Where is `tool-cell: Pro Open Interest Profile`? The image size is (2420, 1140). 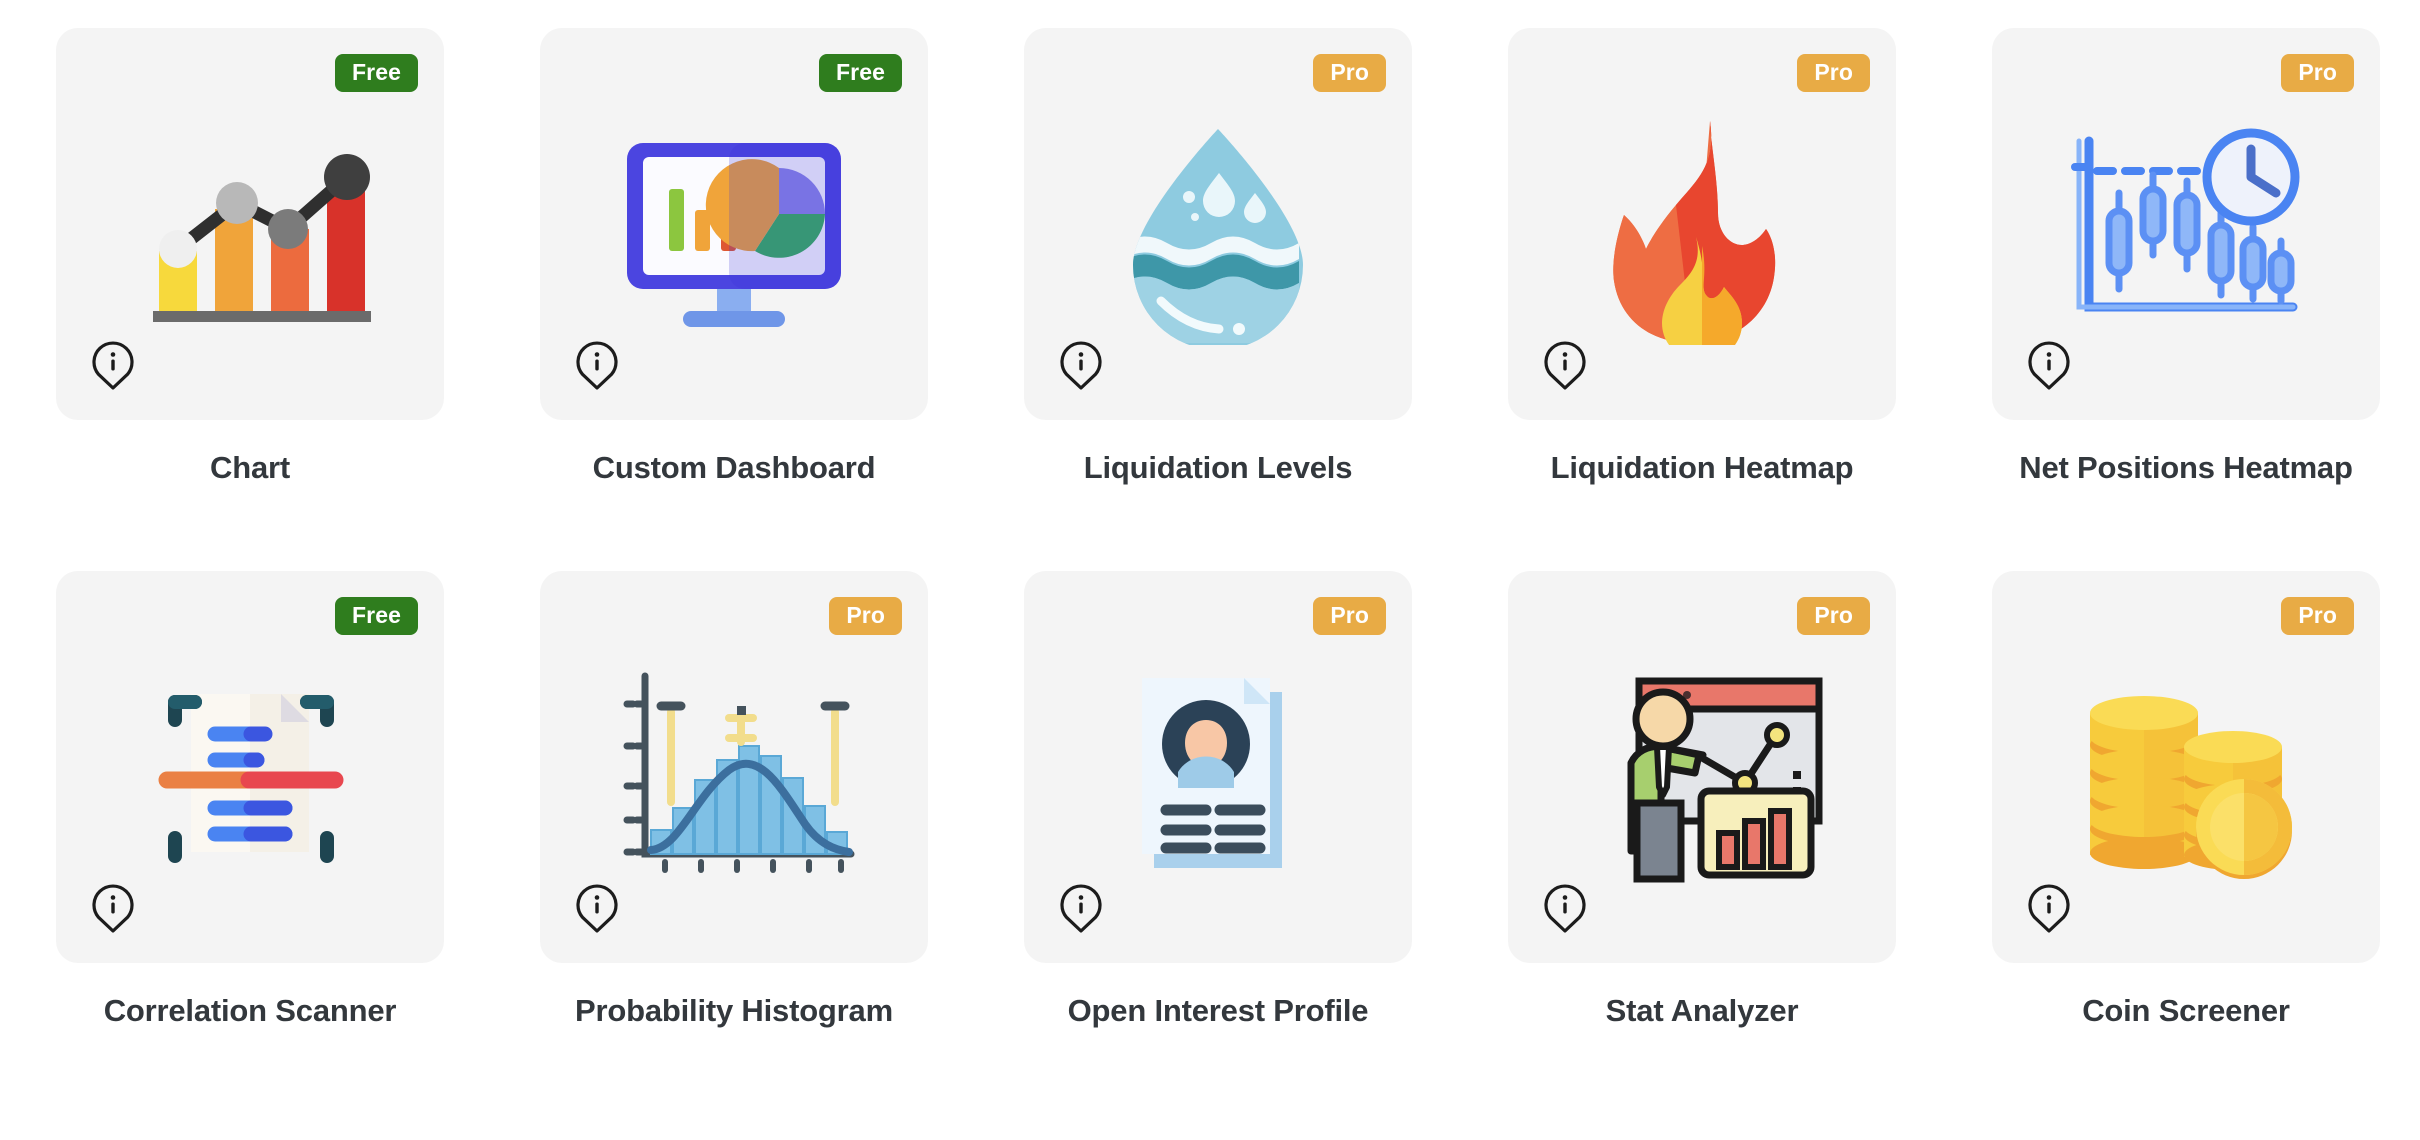 tool-cell: Pro Open Interest Profile is located at coordinates (1218, 800).